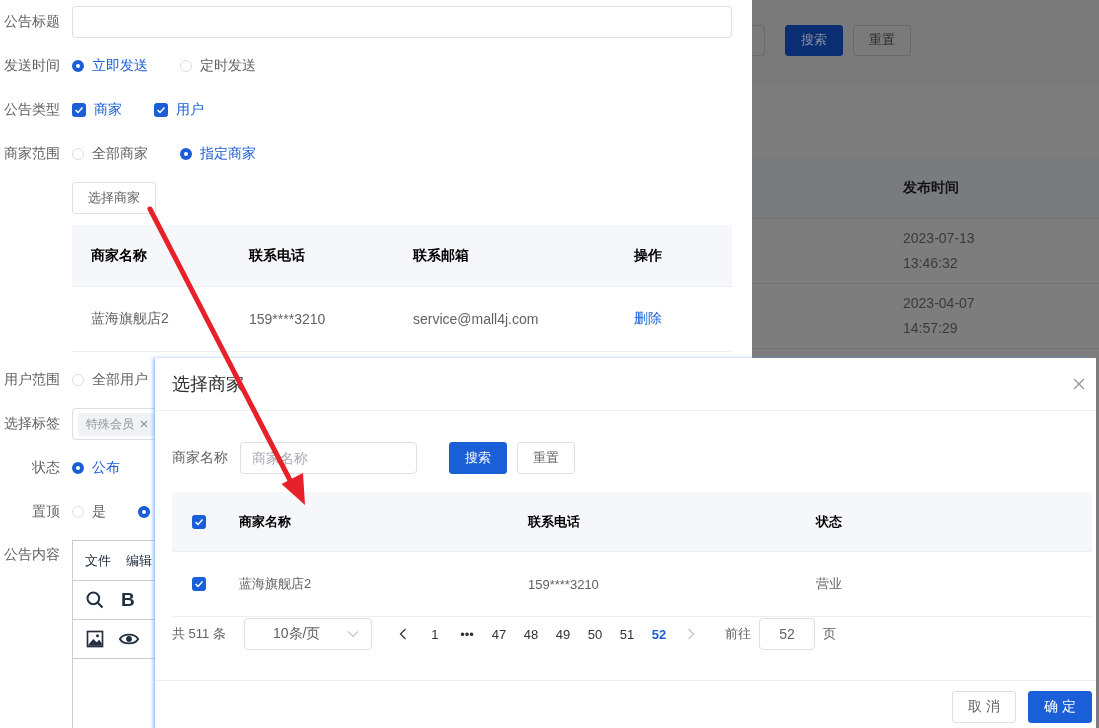 This screenshot has height=728, width=1099. What do you see at coordinates (478, 458) in the screenshot?
I see `search-form-button: 搜索` at bounding box center [478, 458].